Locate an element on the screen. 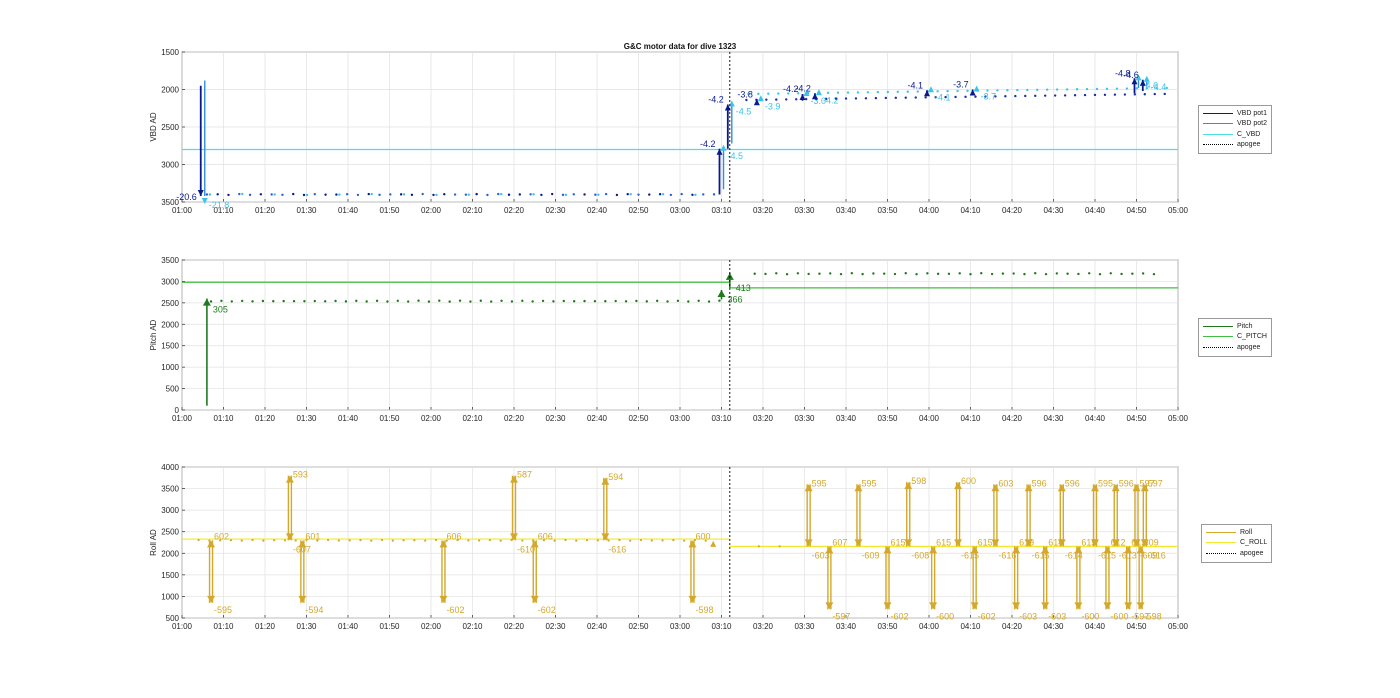  legend-label: Roll is located at coordinates (1246, 532).